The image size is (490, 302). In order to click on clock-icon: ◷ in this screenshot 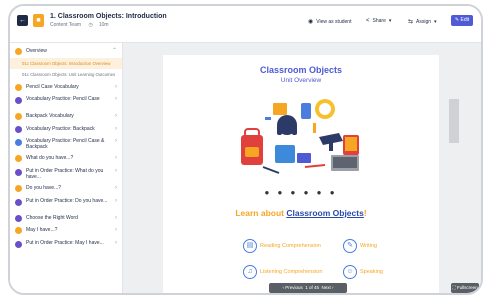, I will do `click(90, 25)`.